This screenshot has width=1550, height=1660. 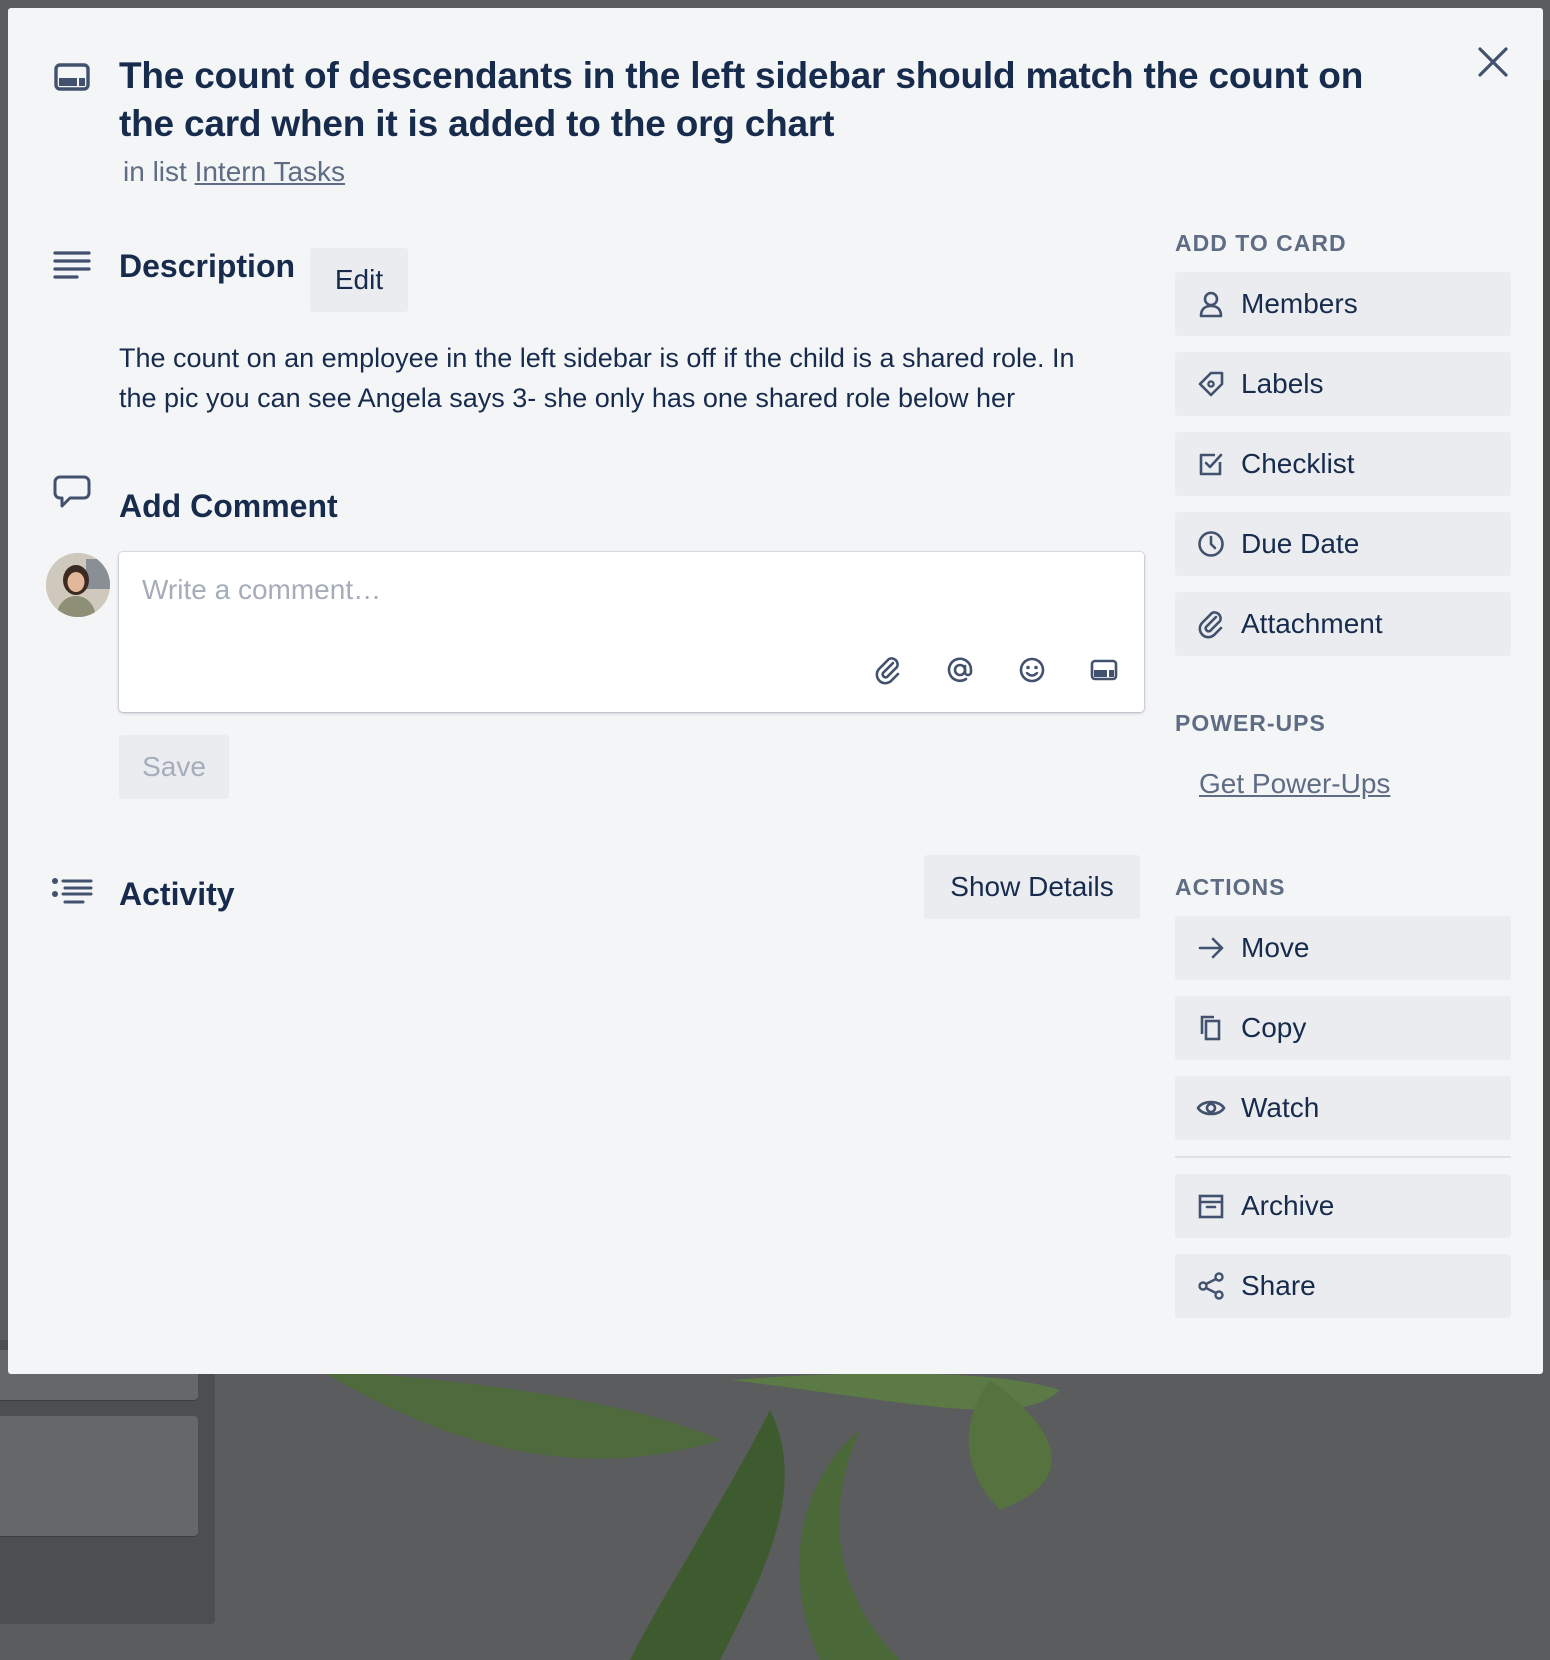 I want to click on description-icon, so click(x=72, y=266).